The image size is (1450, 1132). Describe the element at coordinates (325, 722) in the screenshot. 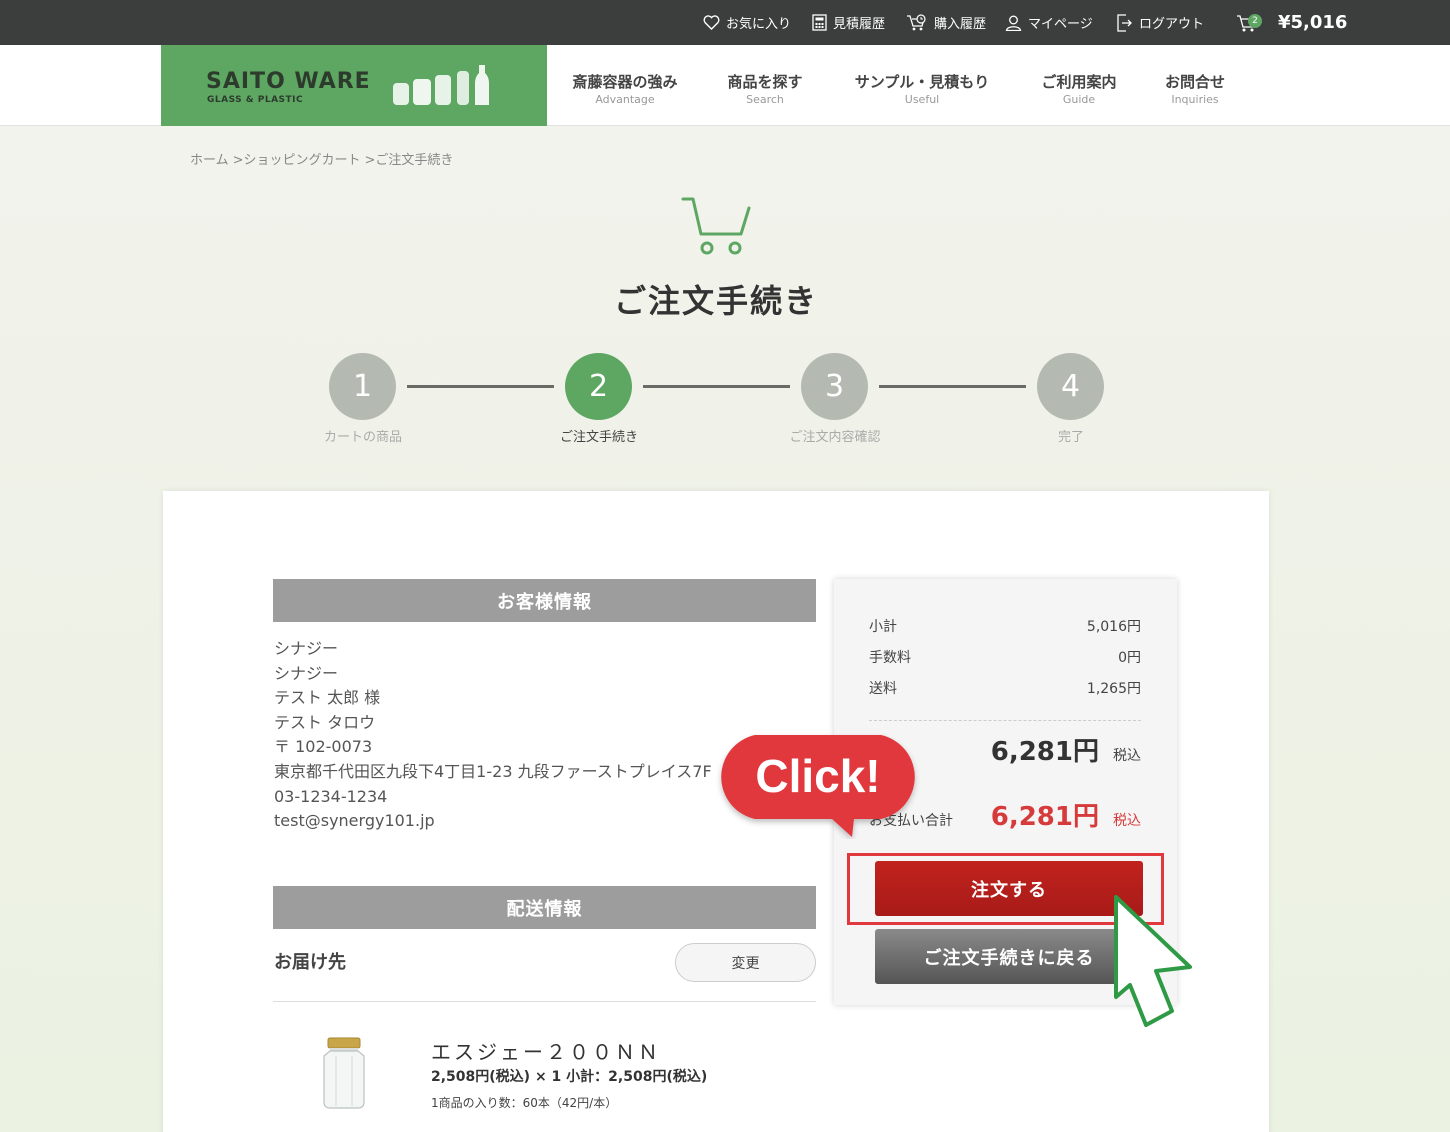

I see `customer-name-kana: テスト タロウ` at that location.